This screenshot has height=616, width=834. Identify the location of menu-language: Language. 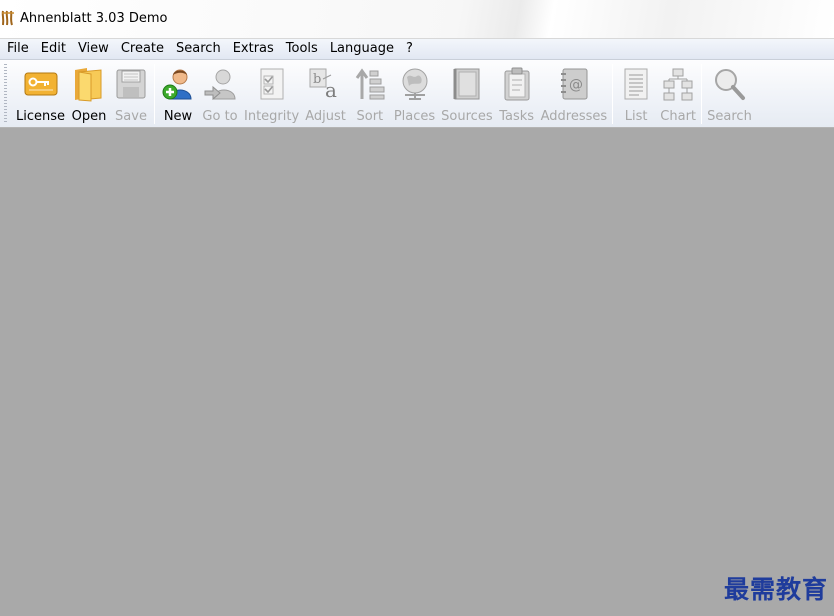
(362, 49).